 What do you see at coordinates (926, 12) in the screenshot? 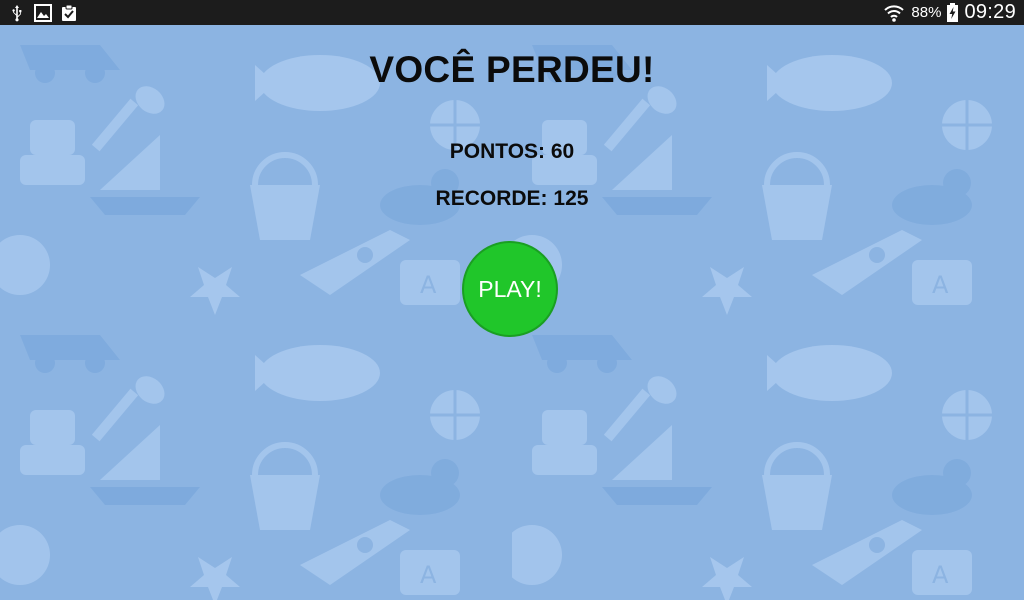
I see `battery-percent: 88%` at bounding box center [926, 12].